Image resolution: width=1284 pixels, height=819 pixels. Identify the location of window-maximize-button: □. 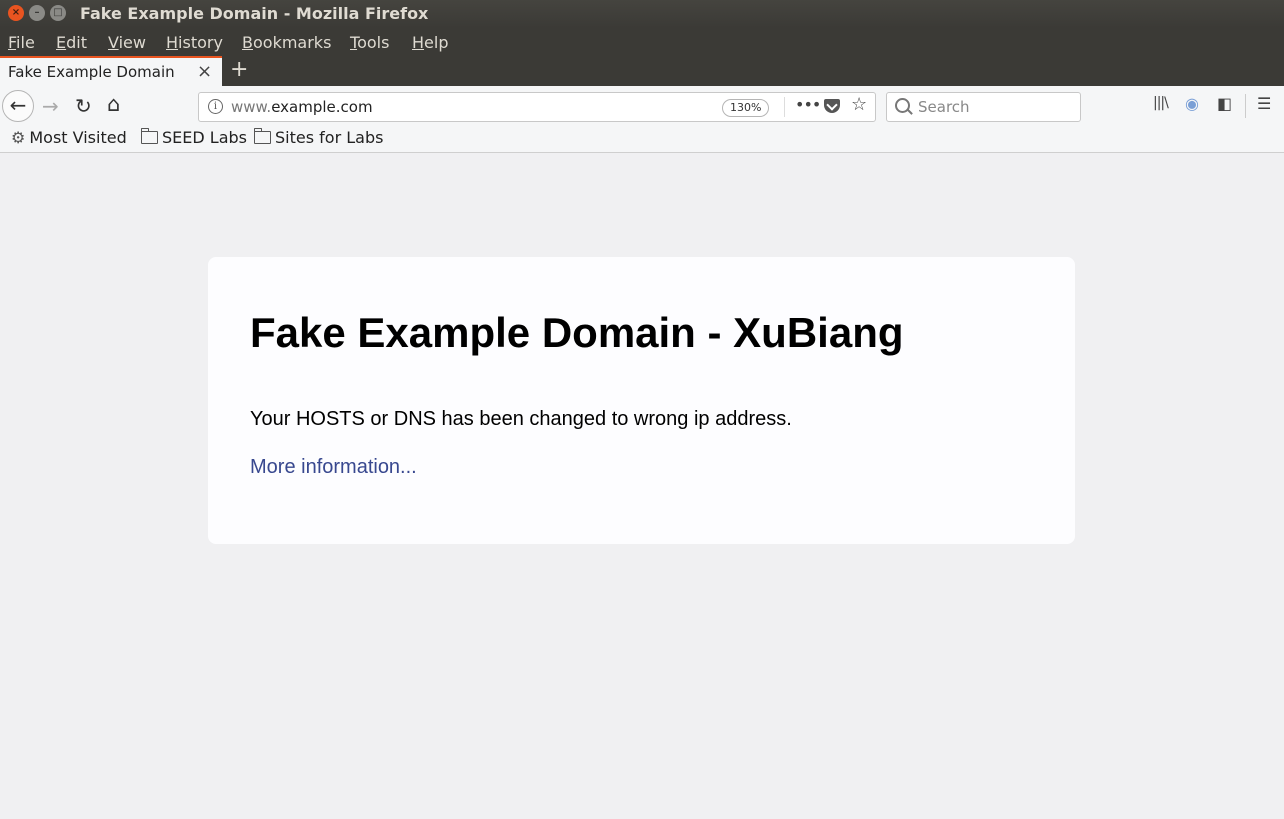
(58, 13).